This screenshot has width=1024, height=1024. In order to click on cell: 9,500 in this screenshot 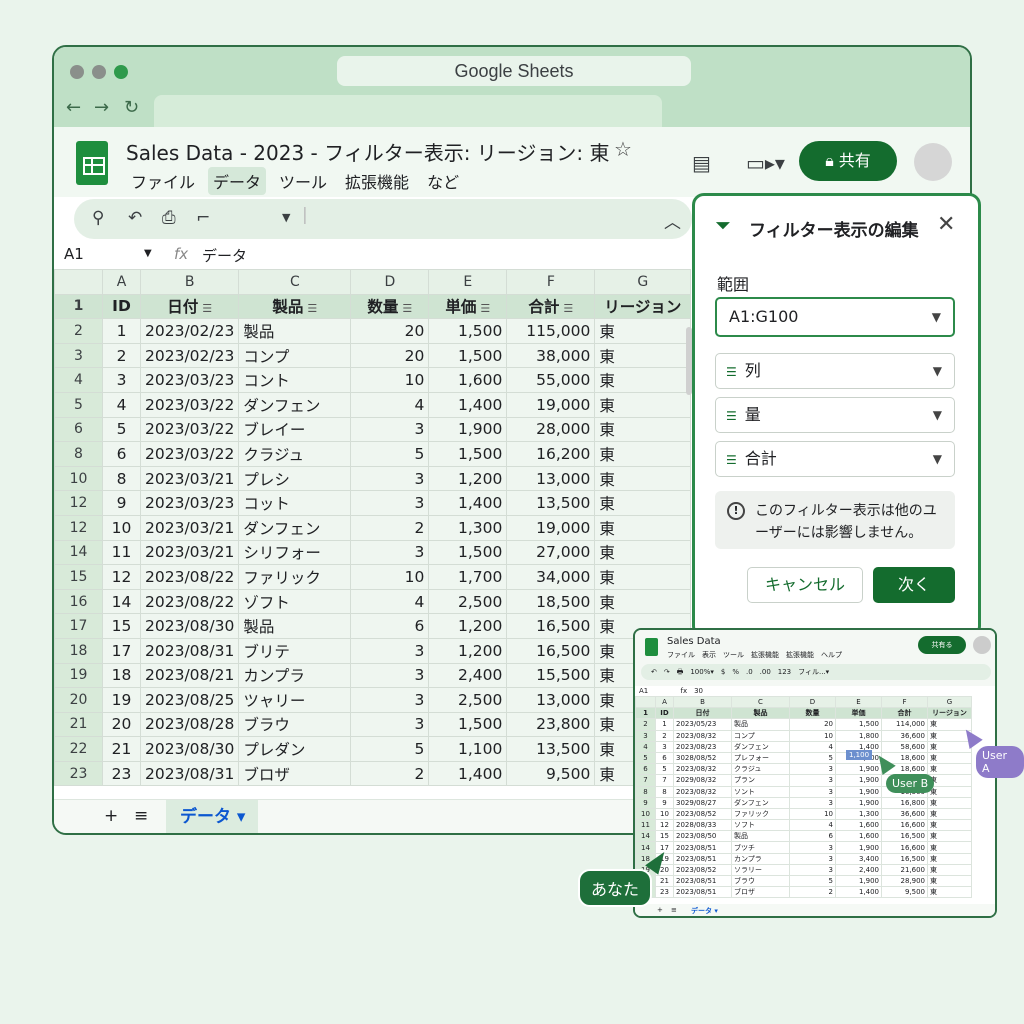, I will do `click(551, 773)`.